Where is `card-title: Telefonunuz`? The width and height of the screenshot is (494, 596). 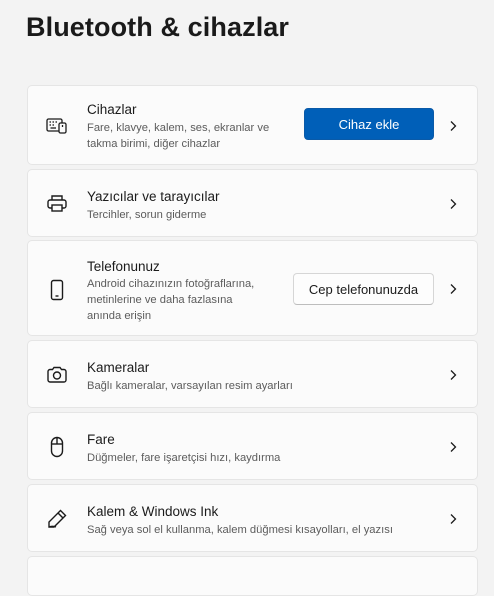
card-title: Telefonunuz is located at coordinates (123, 266).